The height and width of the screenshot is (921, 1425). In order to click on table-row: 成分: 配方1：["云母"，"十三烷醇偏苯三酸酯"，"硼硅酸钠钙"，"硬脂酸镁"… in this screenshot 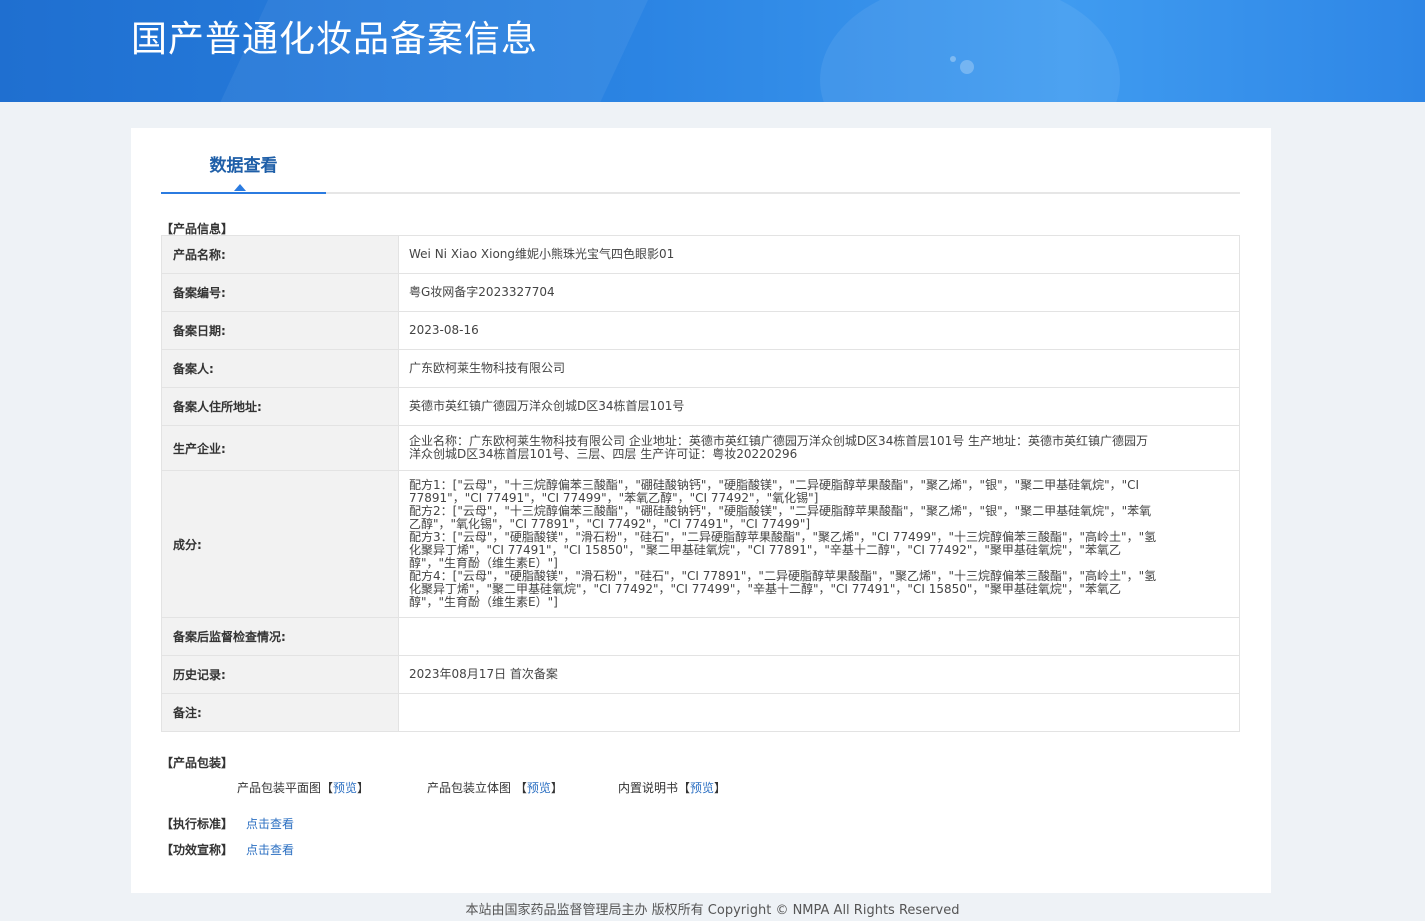, I will do `click(700, 544)`.